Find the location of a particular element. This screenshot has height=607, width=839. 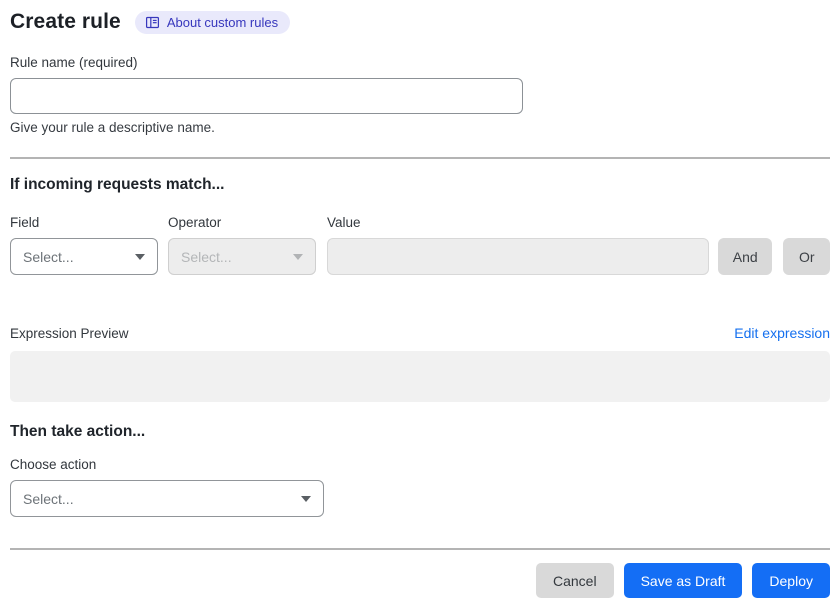

rule-name-label: Rule name (required) is located at coordinates (74, 62).